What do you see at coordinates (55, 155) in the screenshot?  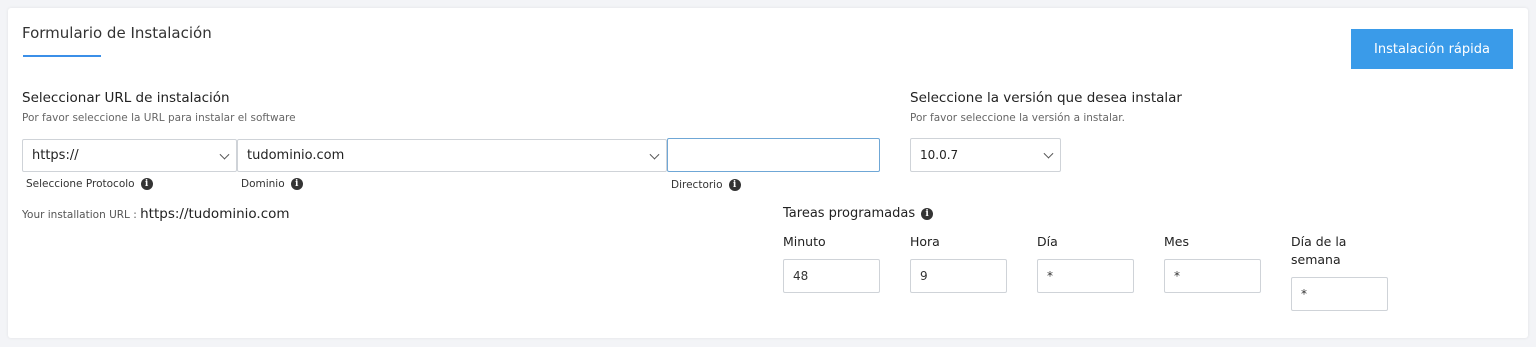 I see `protocol-value: https://` at bounding box center [55, 155].